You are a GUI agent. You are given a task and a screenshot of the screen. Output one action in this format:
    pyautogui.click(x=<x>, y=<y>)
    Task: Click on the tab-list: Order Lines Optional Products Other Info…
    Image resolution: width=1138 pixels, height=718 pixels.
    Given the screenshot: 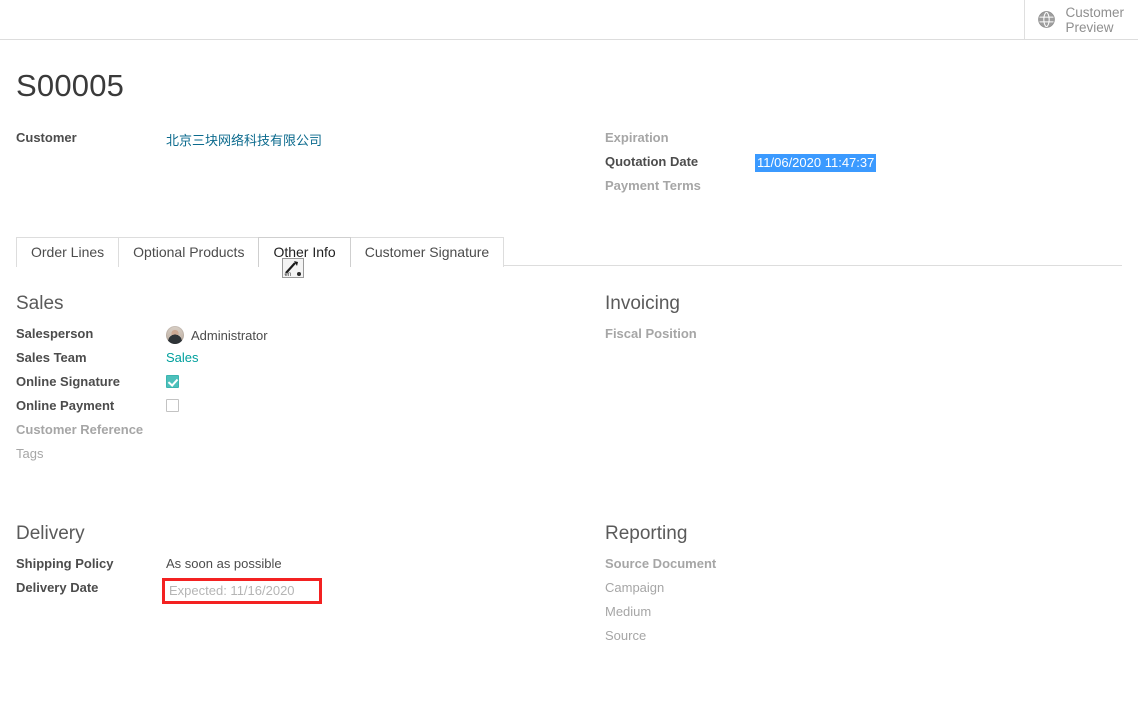 What is the action you would take?
    pyautogui.click(x=569, y=252)
    